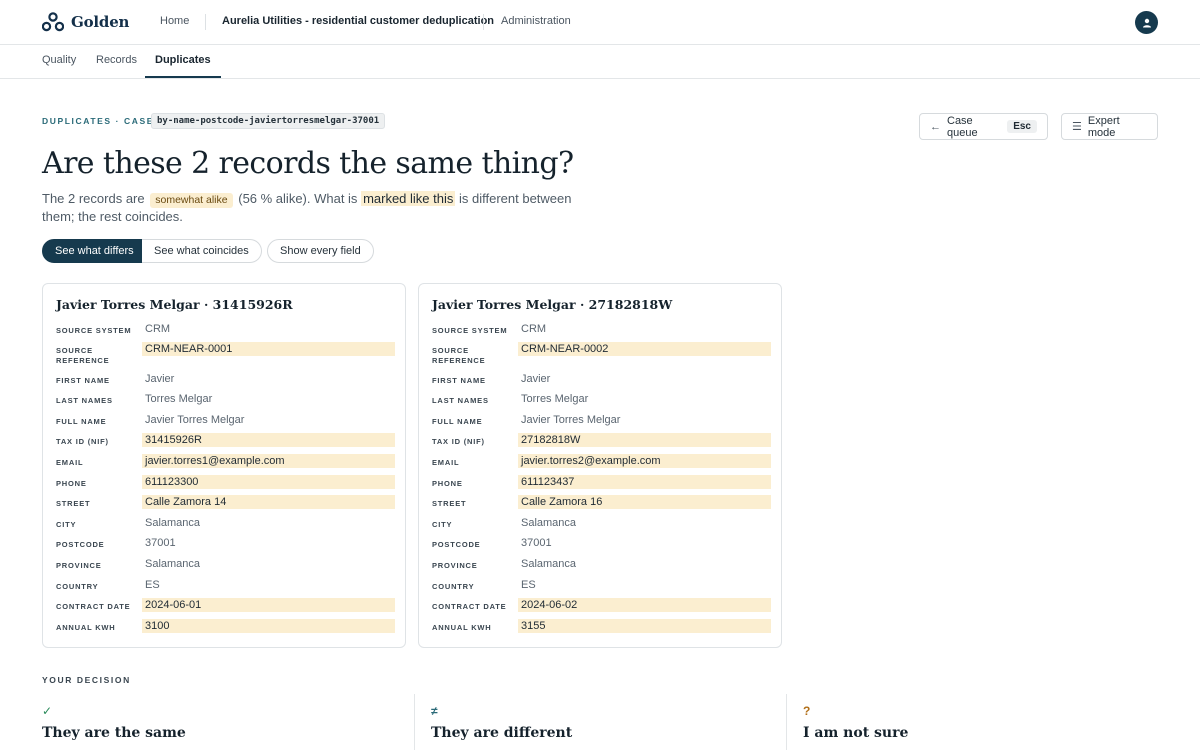 The width and height of the screenshot is (1200, 750). Describe the element at coordinates (268, 626) in the screenshot. I see `field-value: 3100` at that location.